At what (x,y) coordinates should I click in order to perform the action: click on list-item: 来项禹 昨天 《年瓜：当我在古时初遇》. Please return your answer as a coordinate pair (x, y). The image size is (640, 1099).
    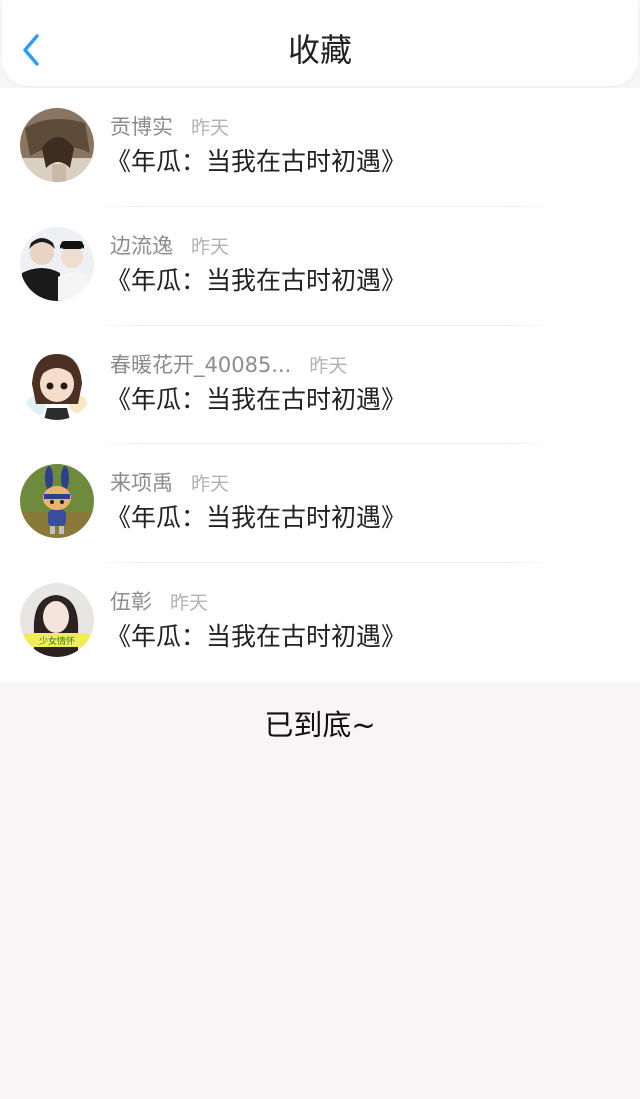
    Looking at the image, I should click on (320, 504).